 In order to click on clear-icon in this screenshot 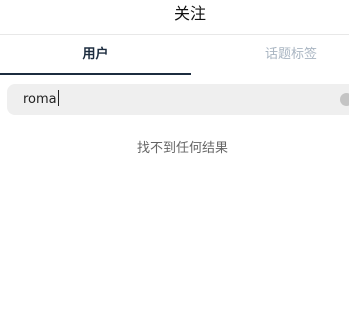, I will do `click(344, 99)`.